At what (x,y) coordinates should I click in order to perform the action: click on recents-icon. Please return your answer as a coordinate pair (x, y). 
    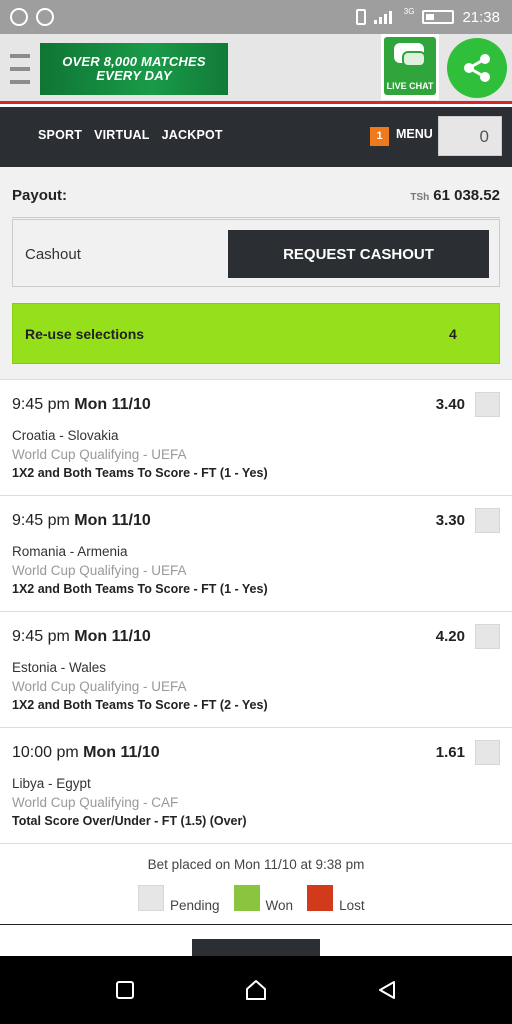
    Looking at the image, I should click on (125, 990).